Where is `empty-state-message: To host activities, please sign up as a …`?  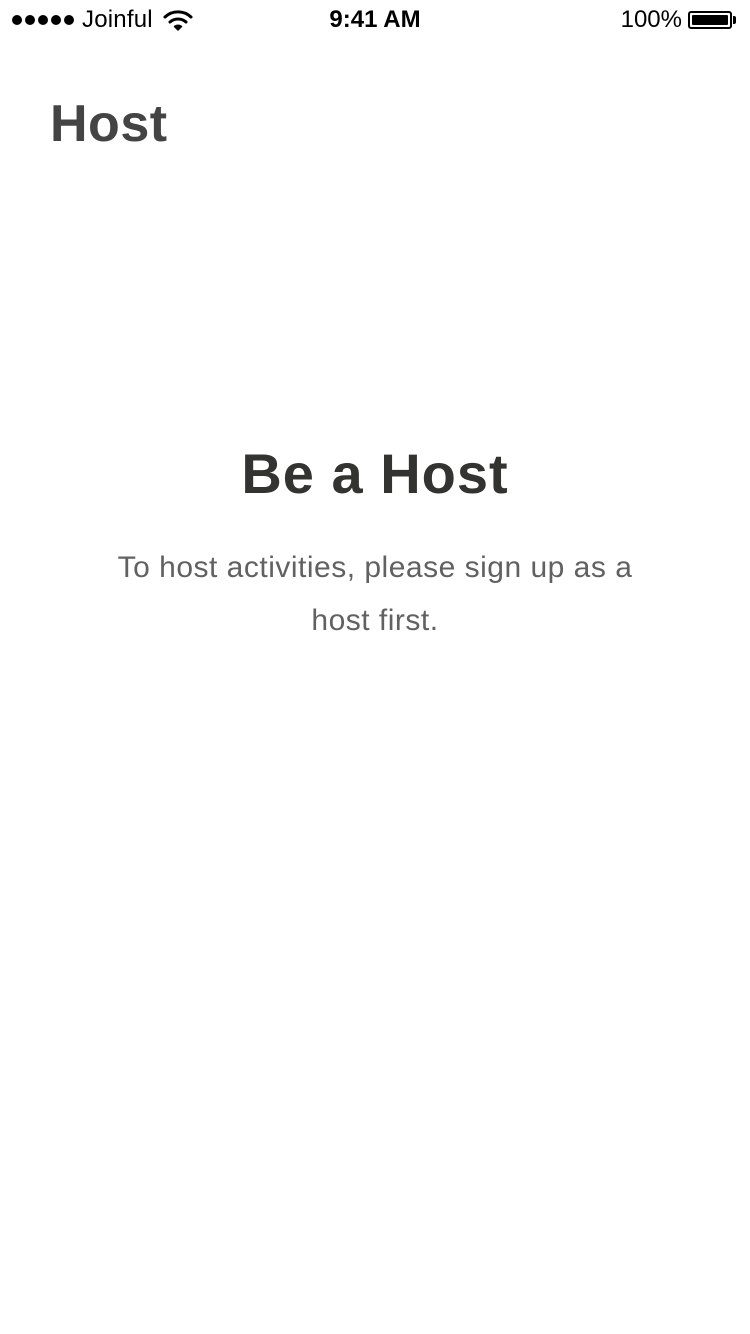
empty-state-message: To host activities, please sign up as a … is located at coordinates (375, 594).